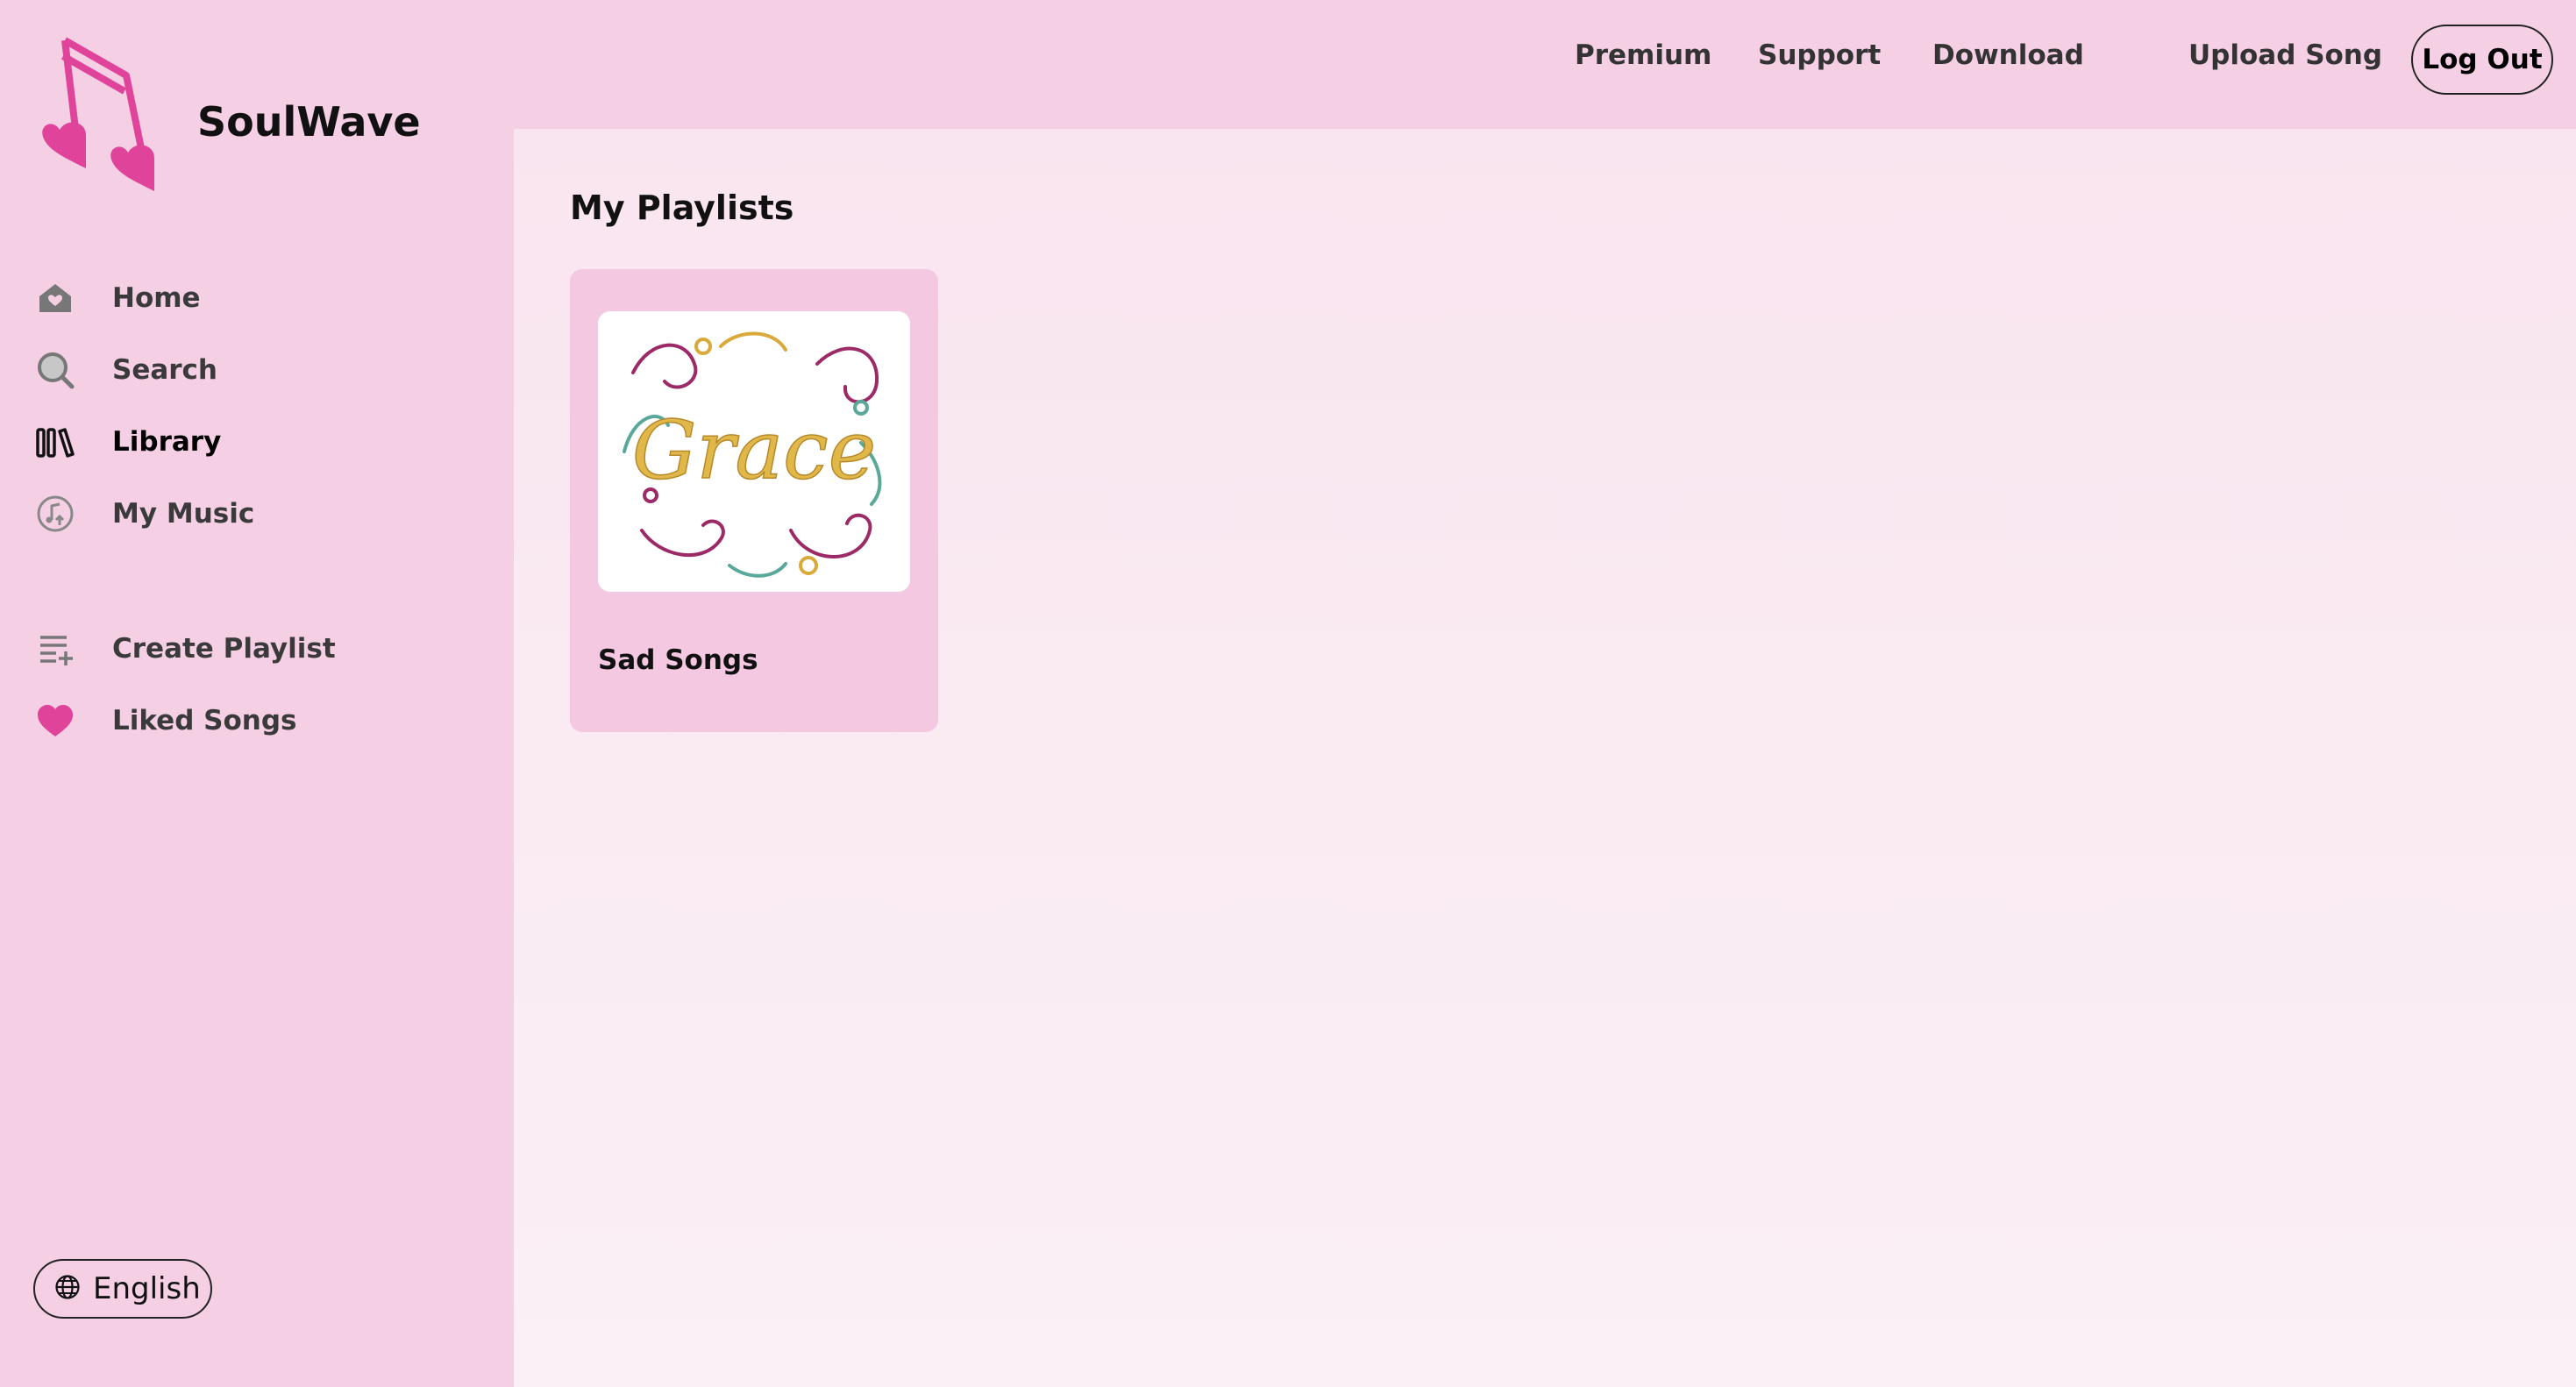 This screenshot has height=1387, width=2576. What do you see at coordinates (109, 112) in the screenshot?
I see `music-note-hearts-logo-icon` at bounding box center [109, 112].